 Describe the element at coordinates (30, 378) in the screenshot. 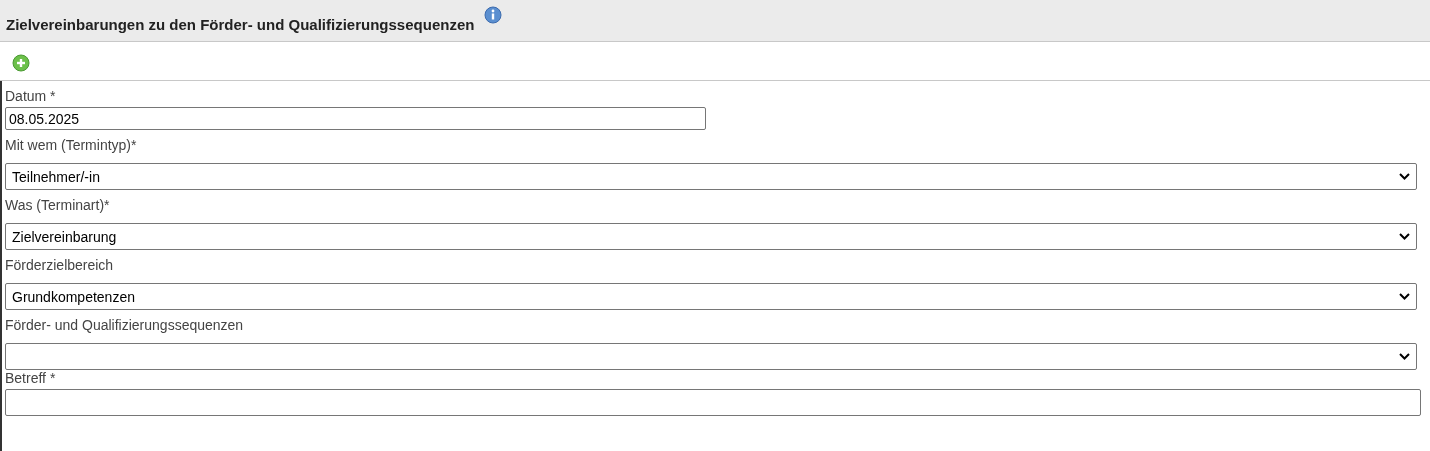

I see `field-label: Betreff *` at that location.